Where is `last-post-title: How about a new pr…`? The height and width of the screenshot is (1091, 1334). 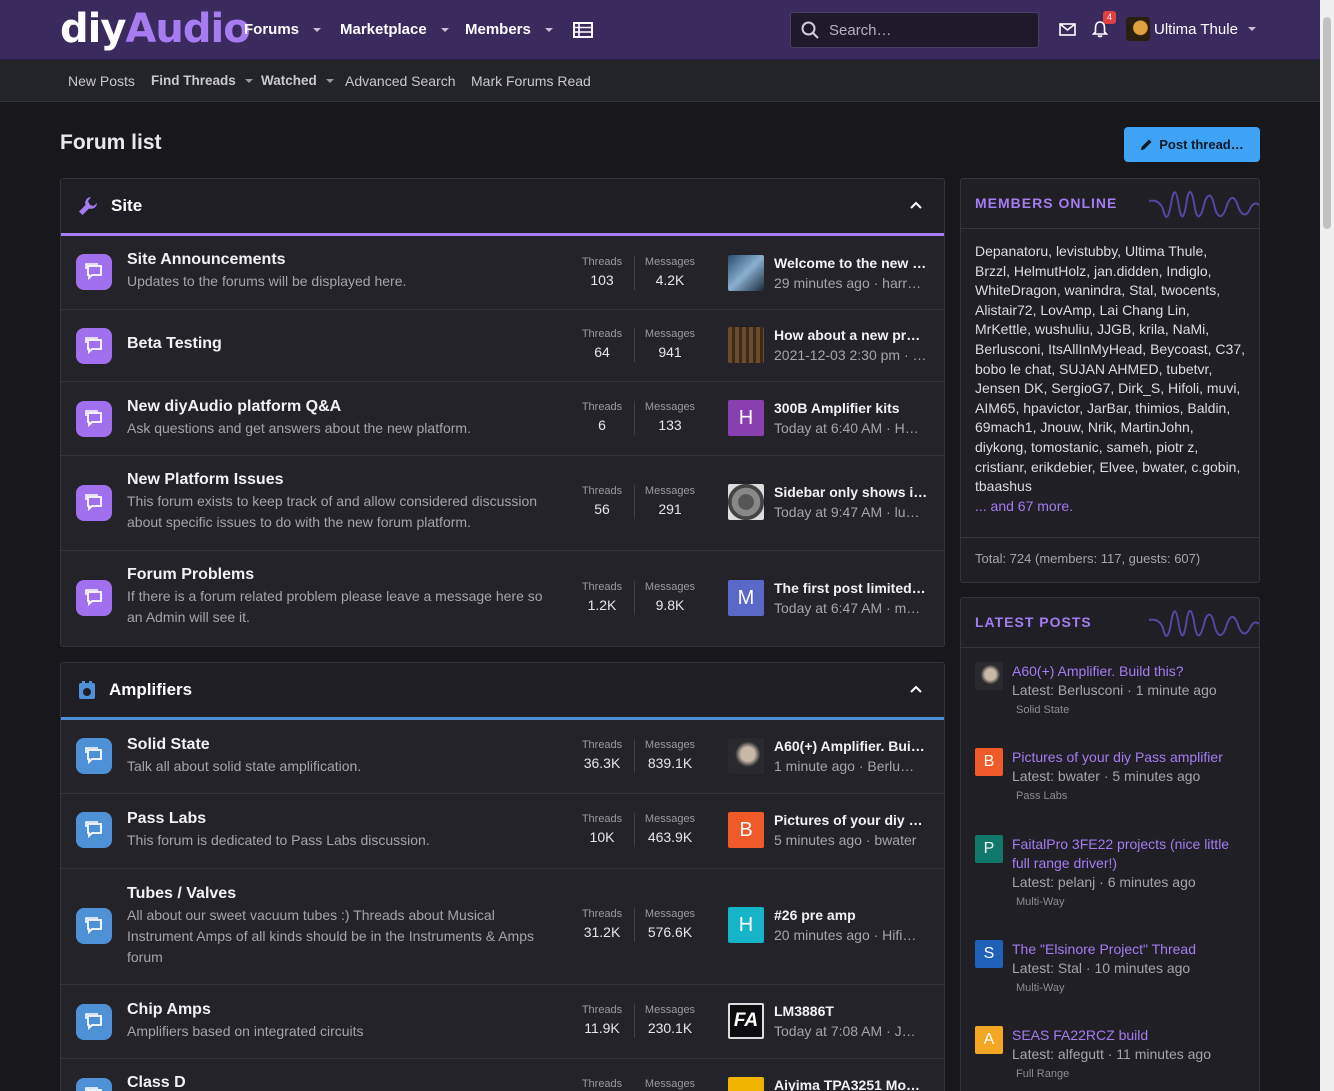
last-post-title: How about a new pr… is located at coordinates (851, 335).